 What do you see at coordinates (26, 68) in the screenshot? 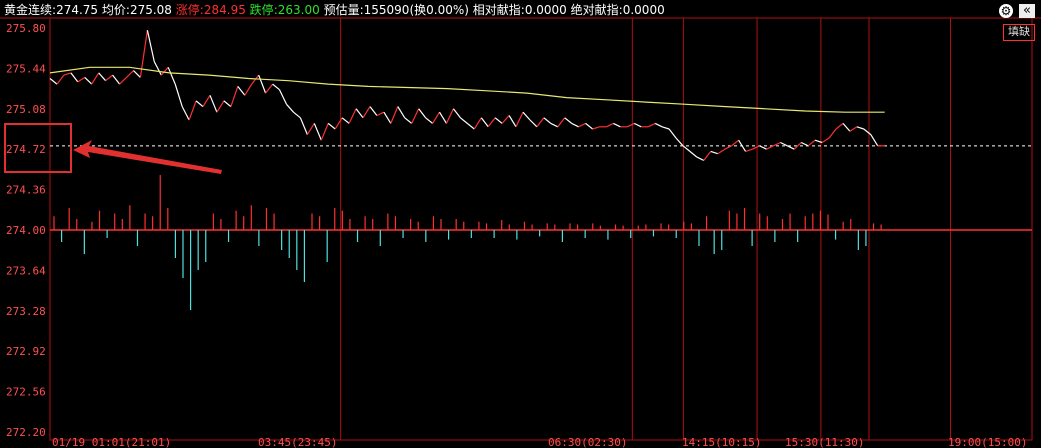
I see `y-tick-label: 275.44` at bounding box center [26, 68].